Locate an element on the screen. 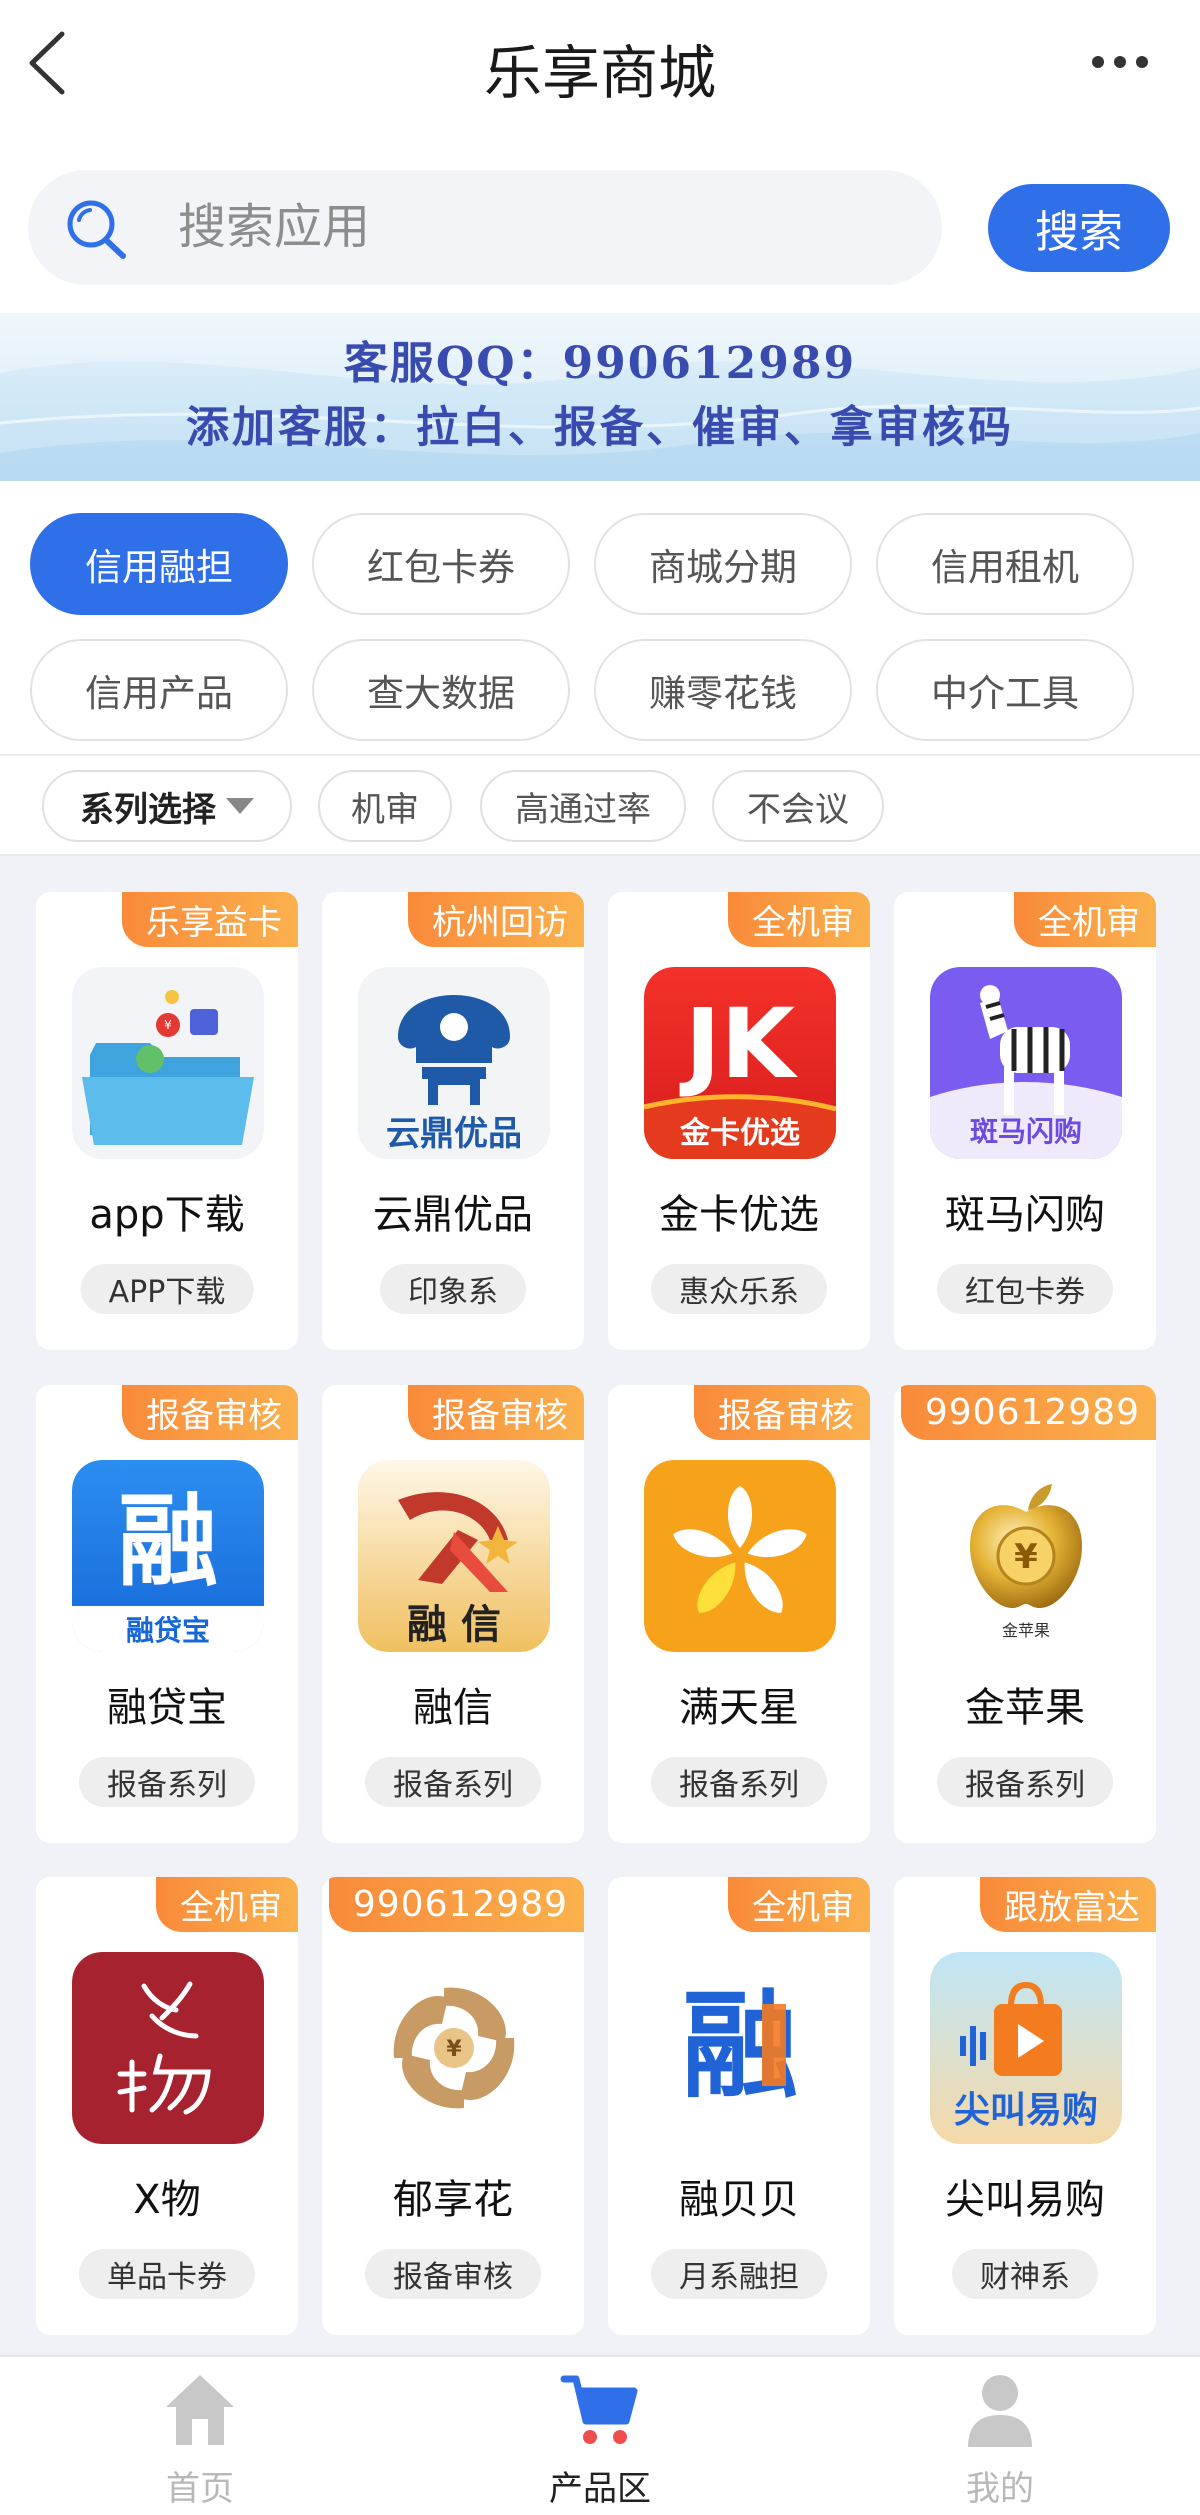  product-tag: 杭州回访 is located at coordinates (496, 919).